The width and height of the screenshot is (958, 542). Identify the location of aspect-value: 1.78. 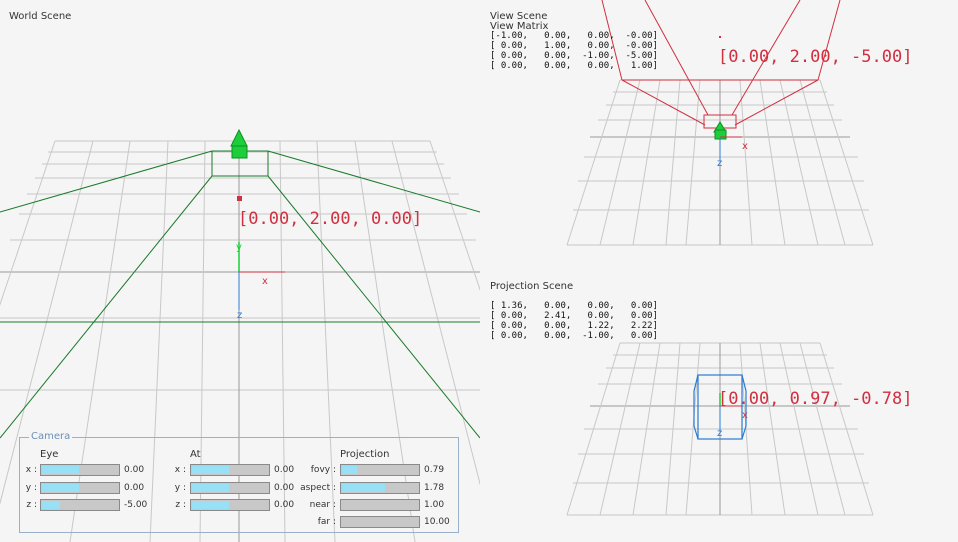
(434, 488).